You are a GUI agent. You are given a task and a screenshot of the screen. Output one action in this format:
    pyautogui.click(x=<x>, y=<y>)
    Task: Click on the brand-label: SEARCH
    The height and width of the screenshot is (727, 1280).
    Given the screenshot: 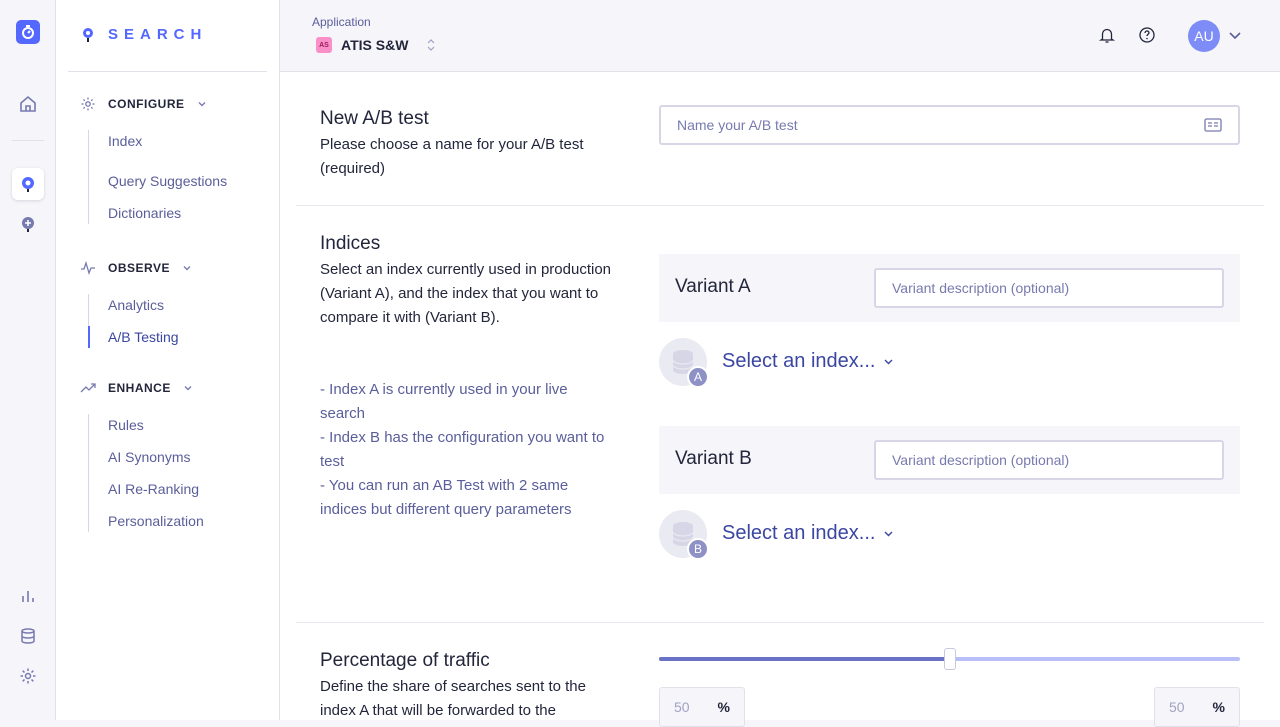 What is the action you would take?
    pyautogui.click(x=158, y=34)
    